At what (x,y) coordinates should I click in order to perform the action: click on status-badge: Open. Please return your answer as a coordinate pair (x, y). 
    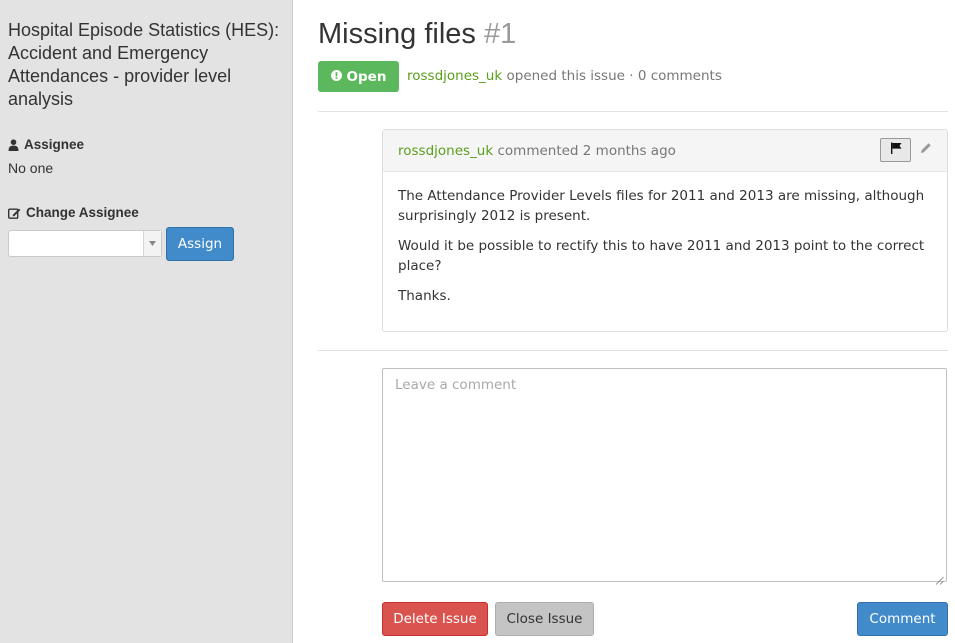
    Looking at the image, I should click on (358, 76).